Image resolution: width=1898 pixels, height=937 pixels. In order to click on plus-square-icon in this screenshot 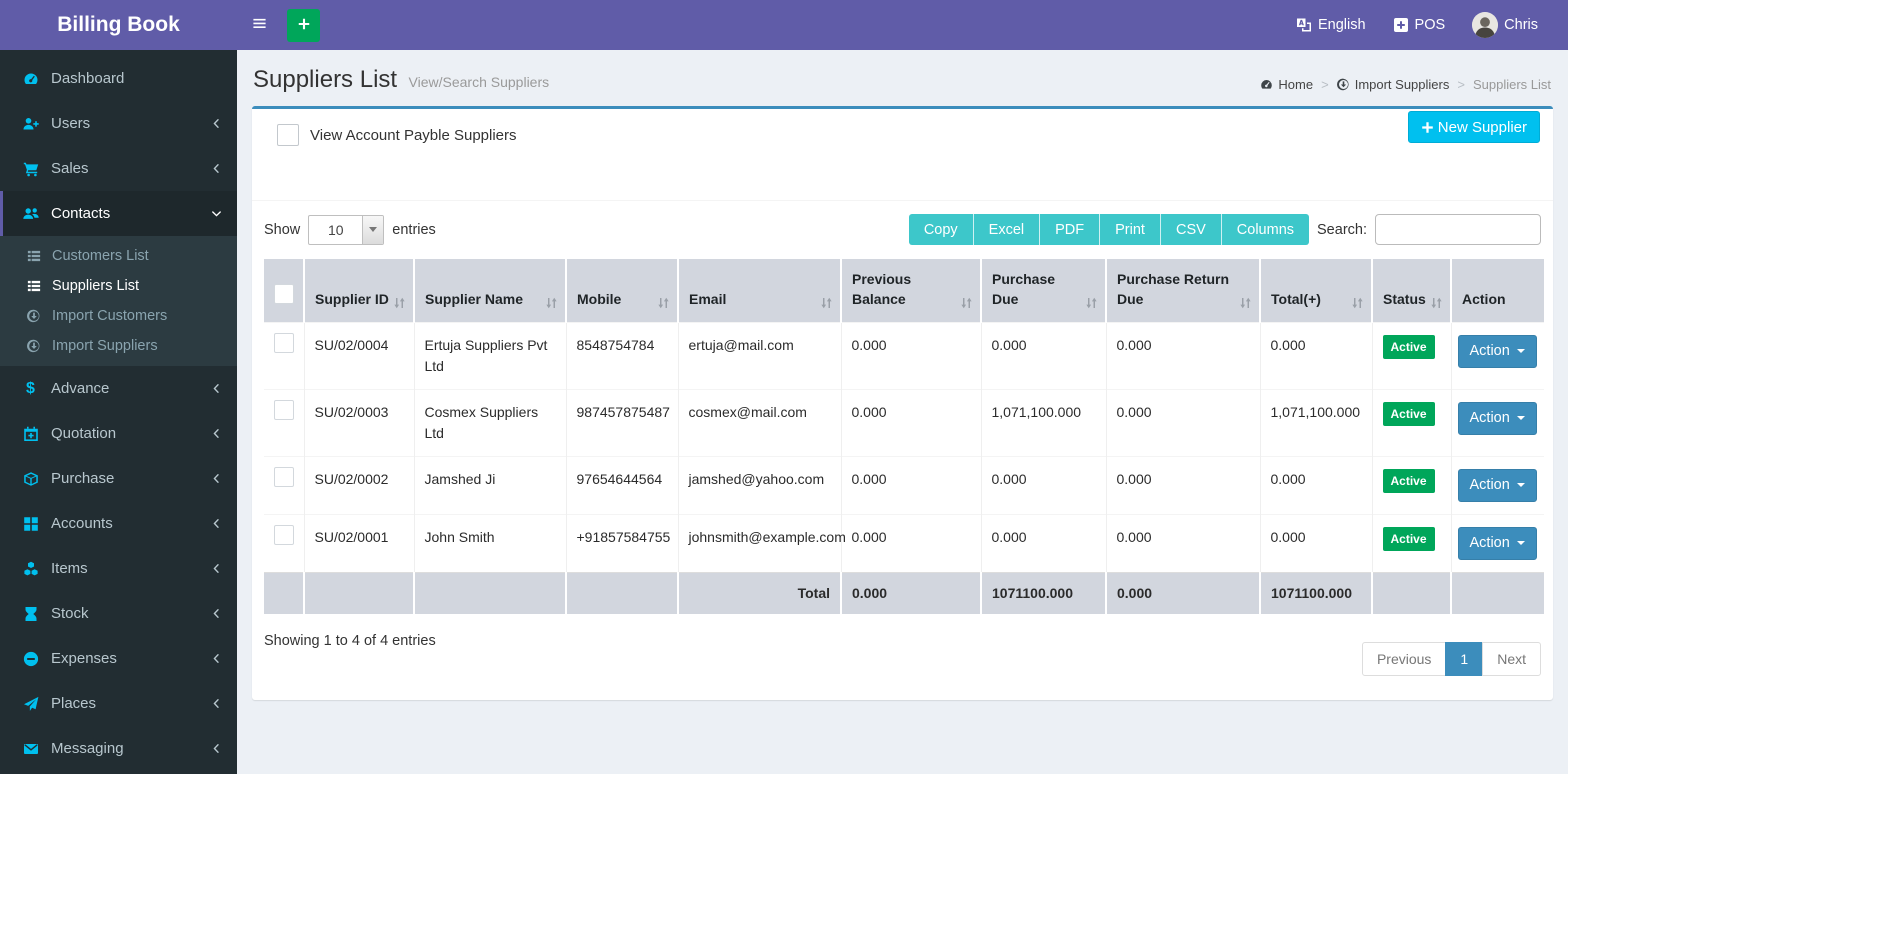, I will do `click(1401, 25)`.